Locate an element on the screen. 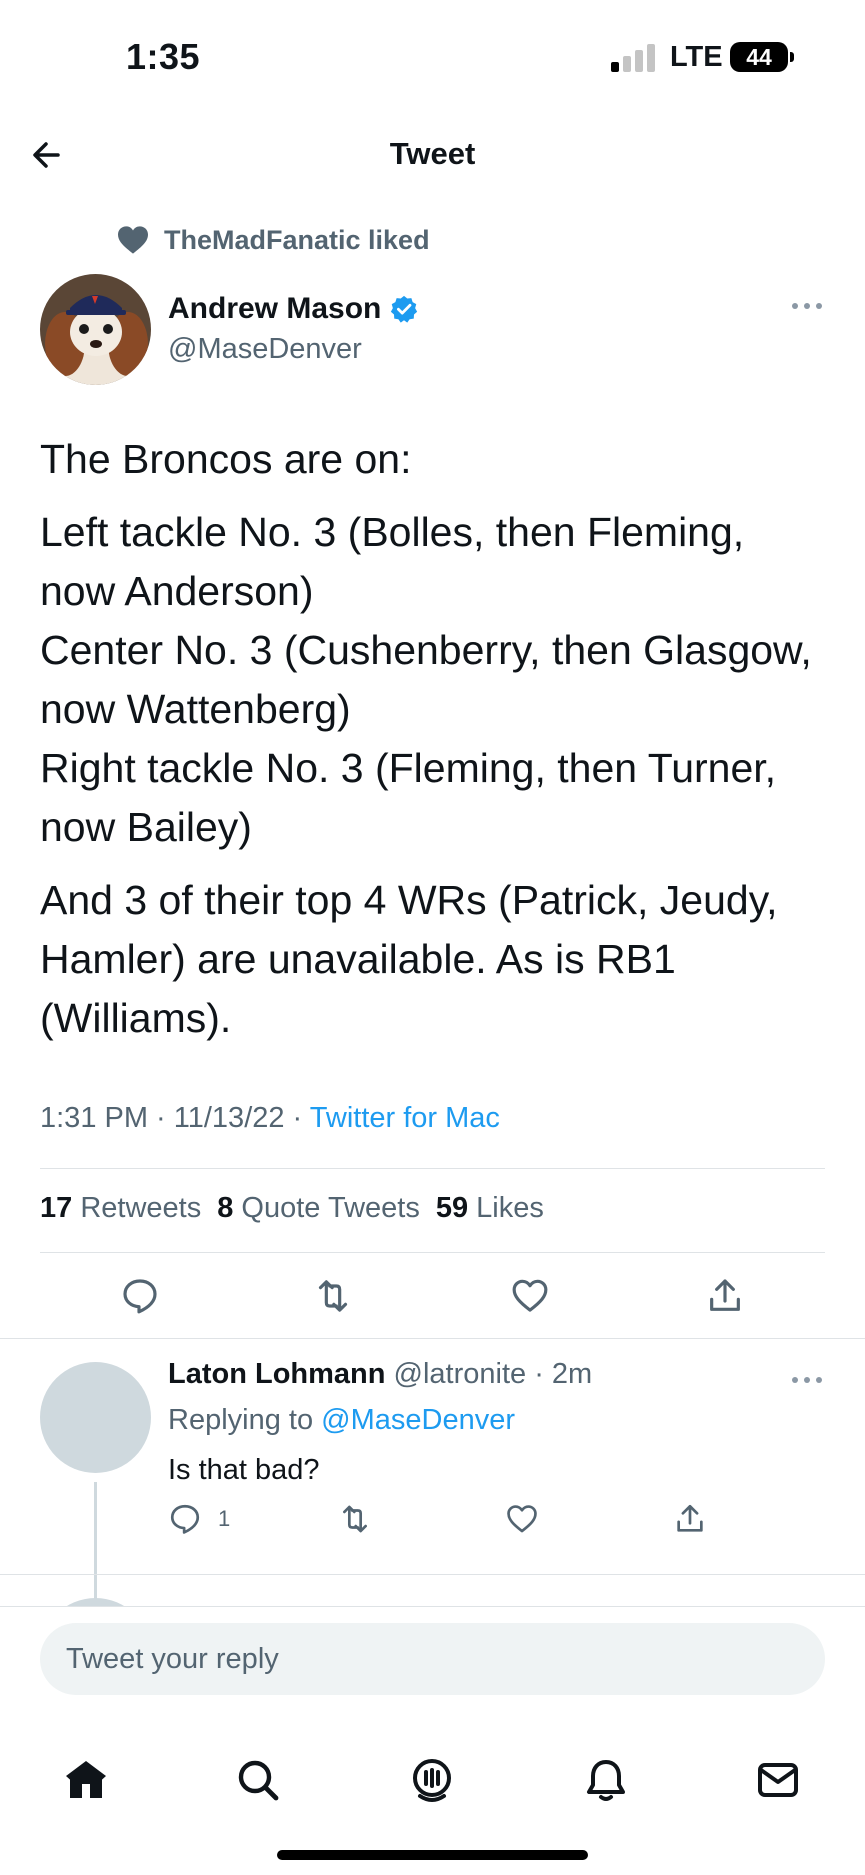 Image resolution: width=865 pixels, height=1875 pixels. replying-to: Replying to @MaseDenver is located at coordinates (341, 1420).